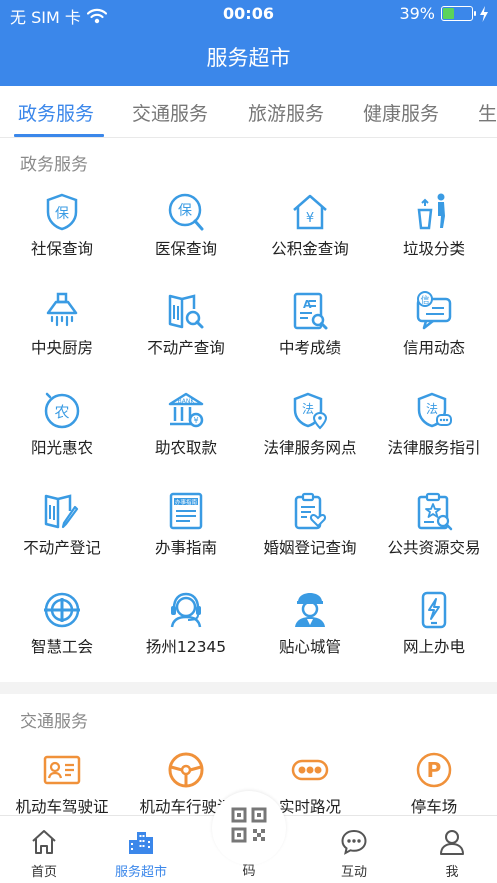 This screenshot has width=497, height=883. I want to click on nav-interaction: 互动, so click(354, 849).